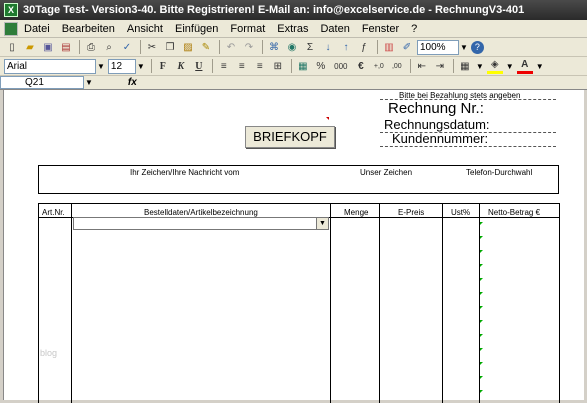  What do you see at coordinates (510, 66) in the screenshot?
I see `fill-dropdown-icon: ▼` at bounding box center [510, 66].